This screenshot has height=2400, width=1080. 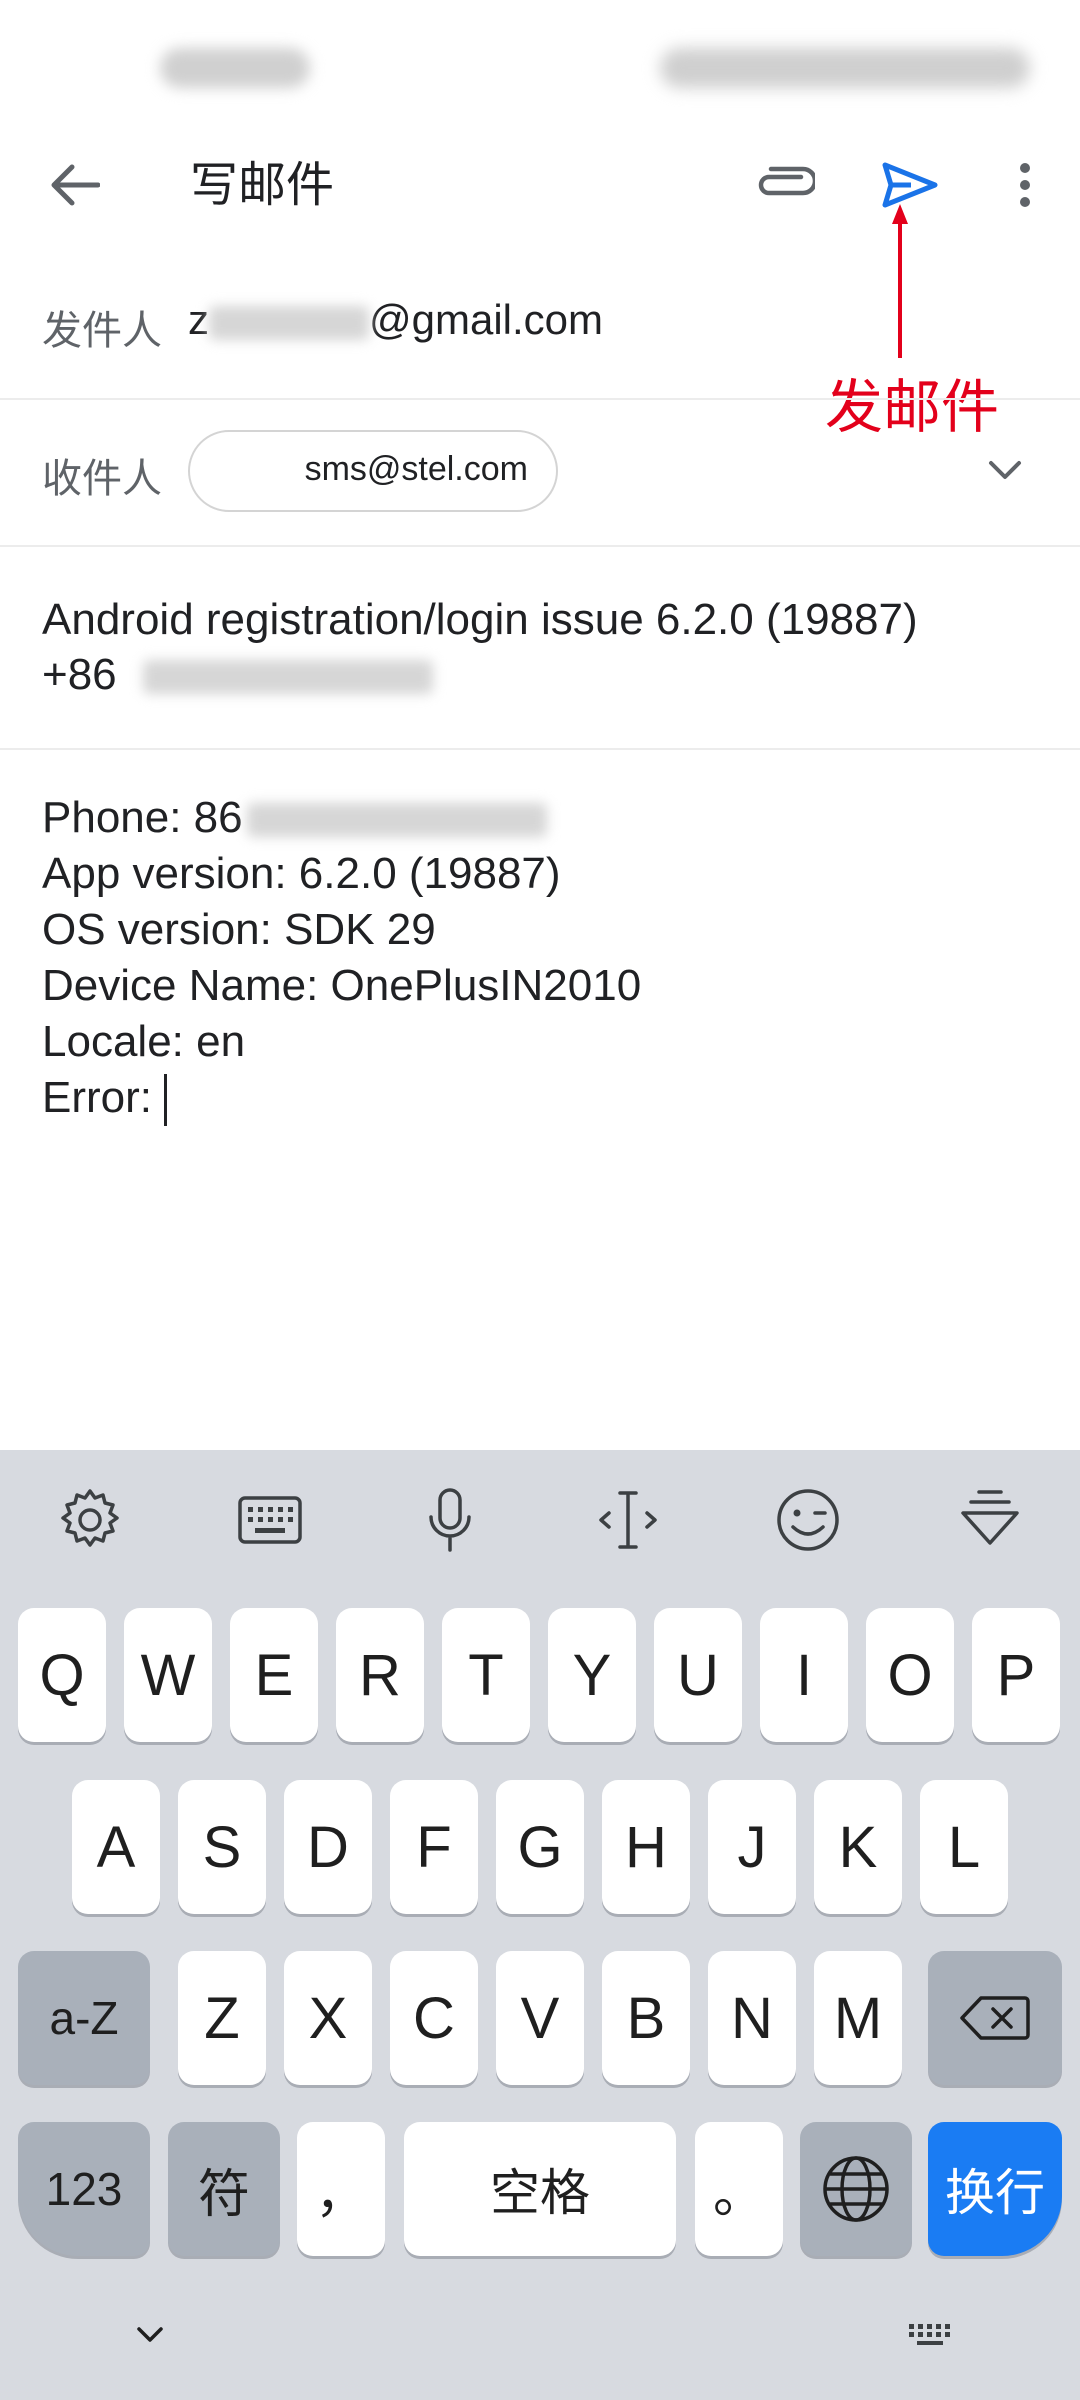 What do you see at coordinates (486, 319) in the screenshot?
I see `from-address-suffix: @gmail.com` at bounding box center [486, 319].